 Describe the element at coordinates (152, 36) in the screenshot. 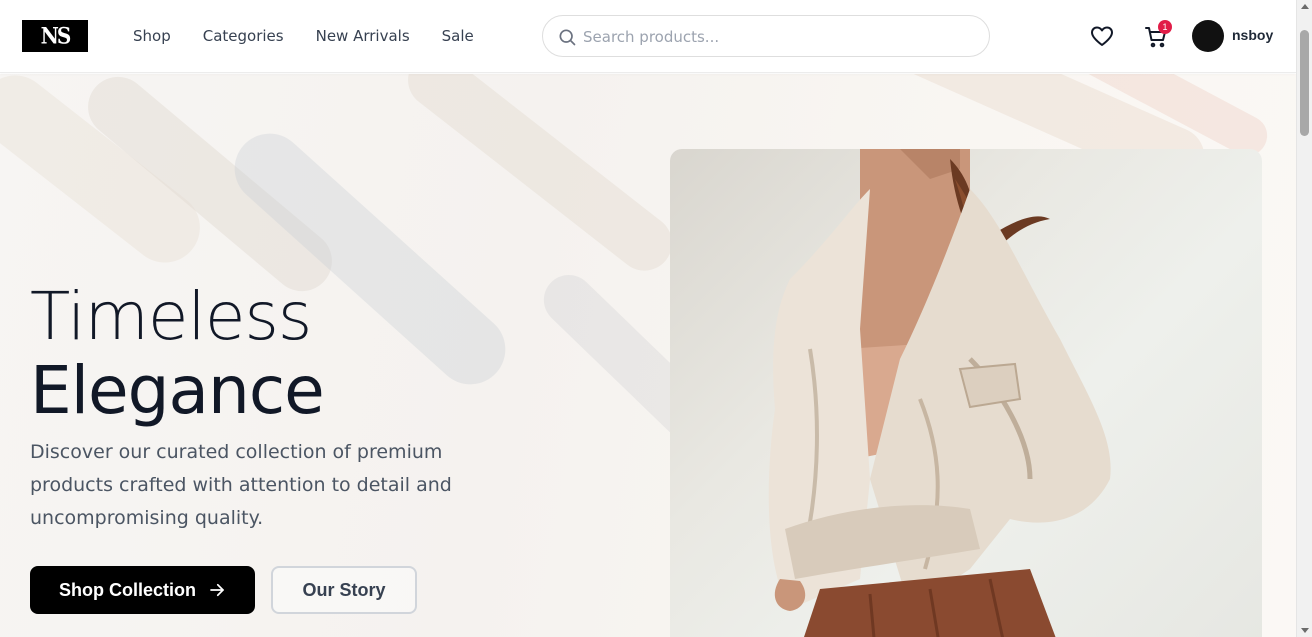

I see `nav-link-shop: Shop` at that location.